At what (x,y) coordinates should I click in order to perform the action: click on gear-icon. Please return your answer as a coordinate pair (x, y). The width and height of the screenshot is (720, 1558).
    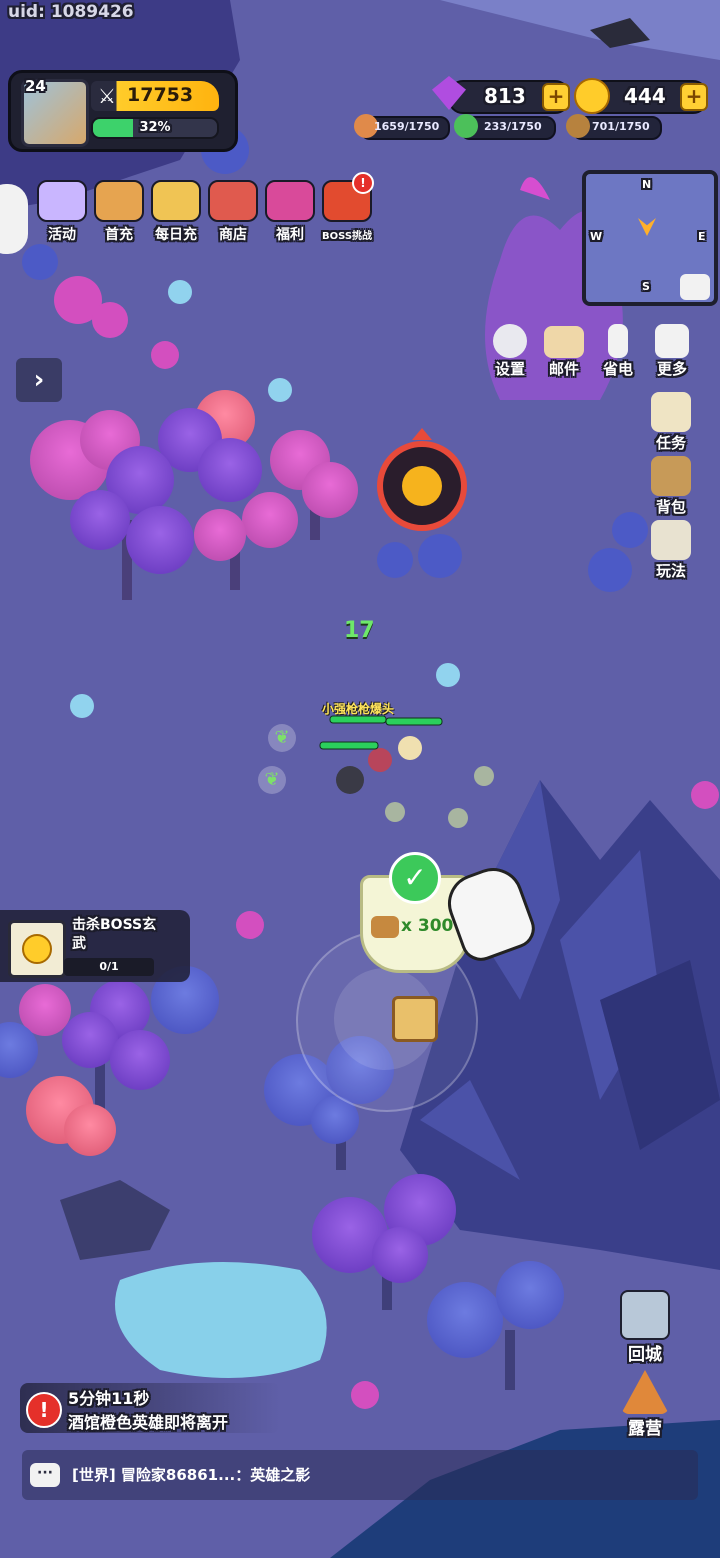
    Looking at the image, I should click on (510, 341).